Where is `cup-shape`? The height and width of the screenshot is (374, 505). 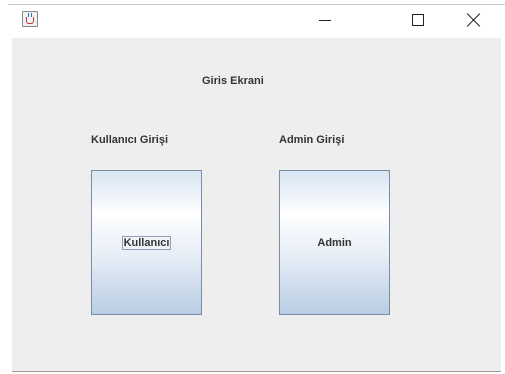 cup-shape is located at coordinates (30, 20).